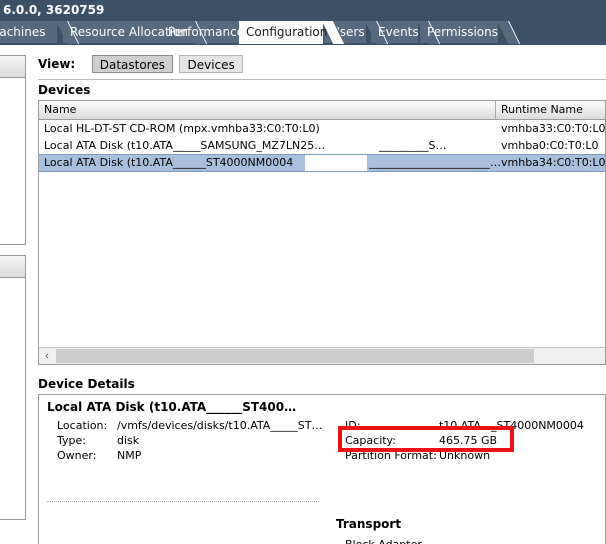 The width and height of the screenshot is (606, 544). What do you see at coordinates (287, 32) in the screenshot?
I see `tab-label: Configuration` at bounding box center [287, 32].